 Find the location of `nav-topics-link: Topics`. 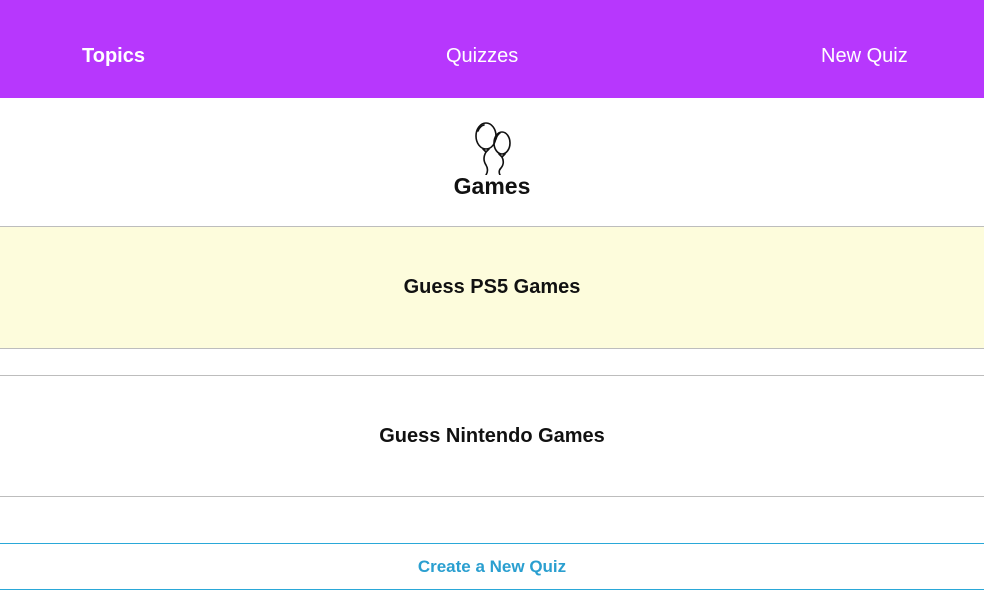

nav-topics-link: Topics is located at coordinates (113, 56).